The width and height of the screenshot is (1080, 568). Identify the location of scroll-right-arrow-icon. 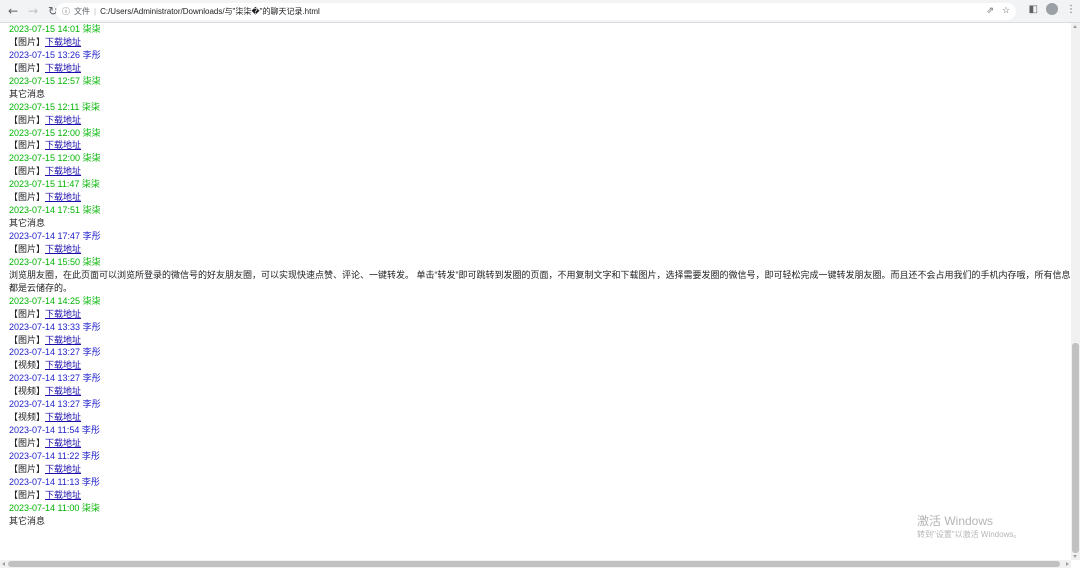
(1067, 564).